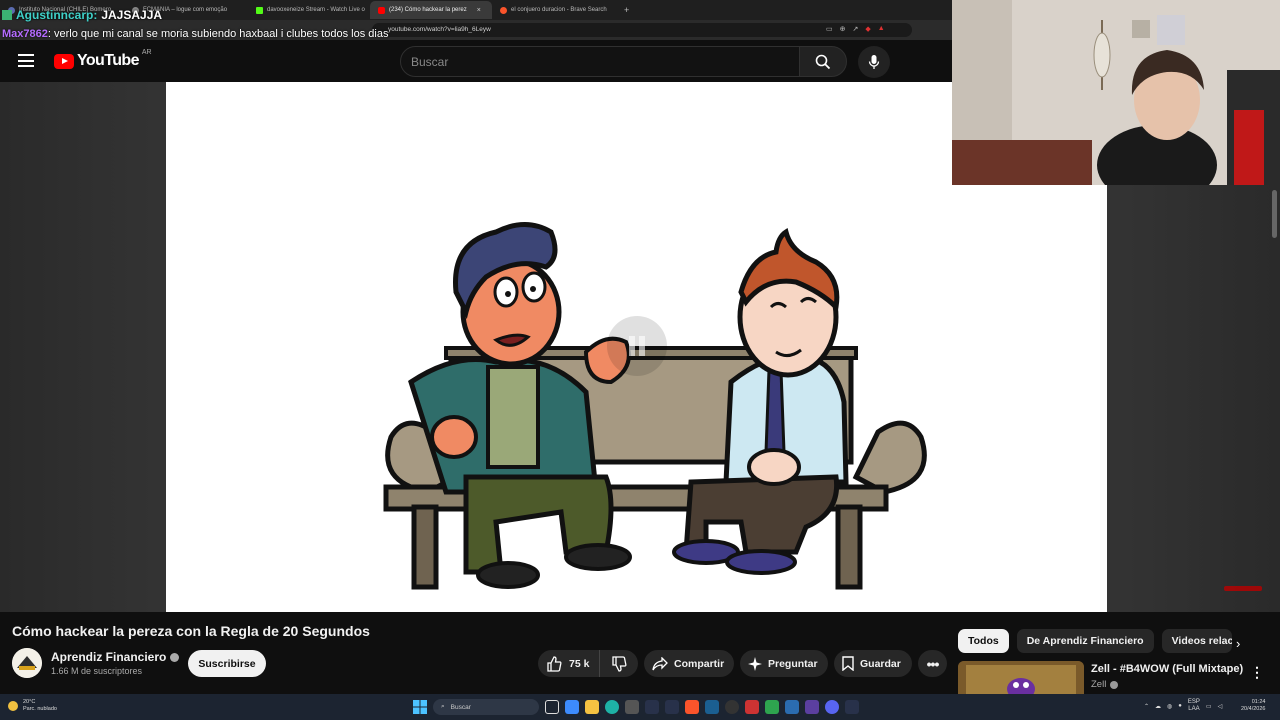  Describe the element at coordinates (479, 10) in the screenshot. I see `close-tab-icon: ×` at that location.